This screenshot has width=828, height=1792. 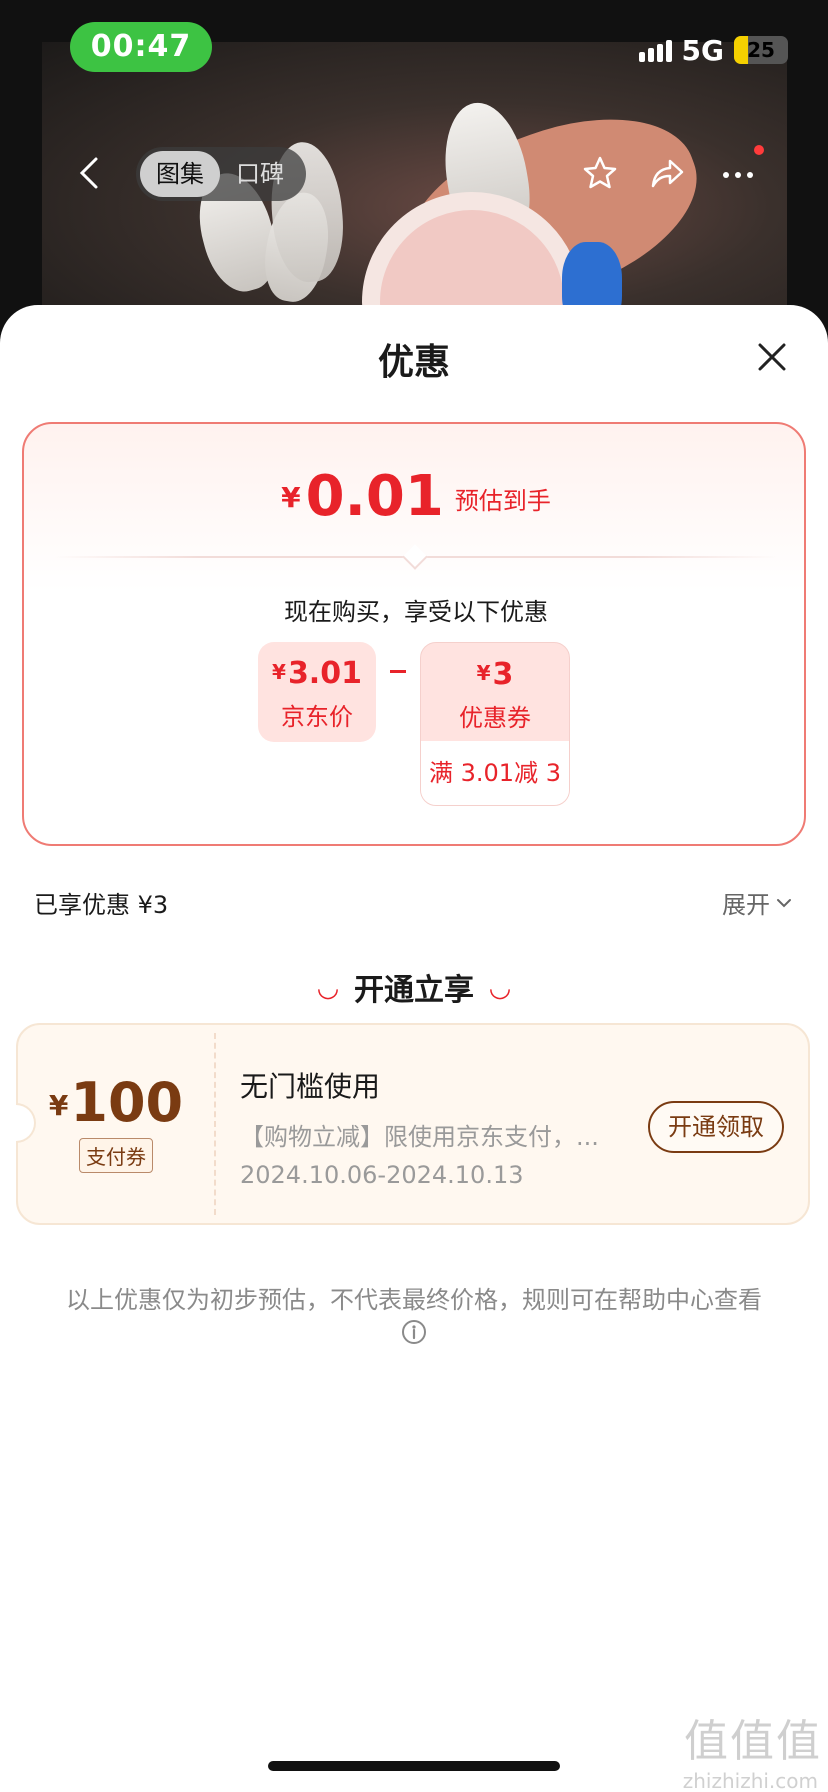 What do you see at coordinates (260, 174) in the screenshot?
I see `tab-reviews: 口碑` at bounding box center [260, 174].